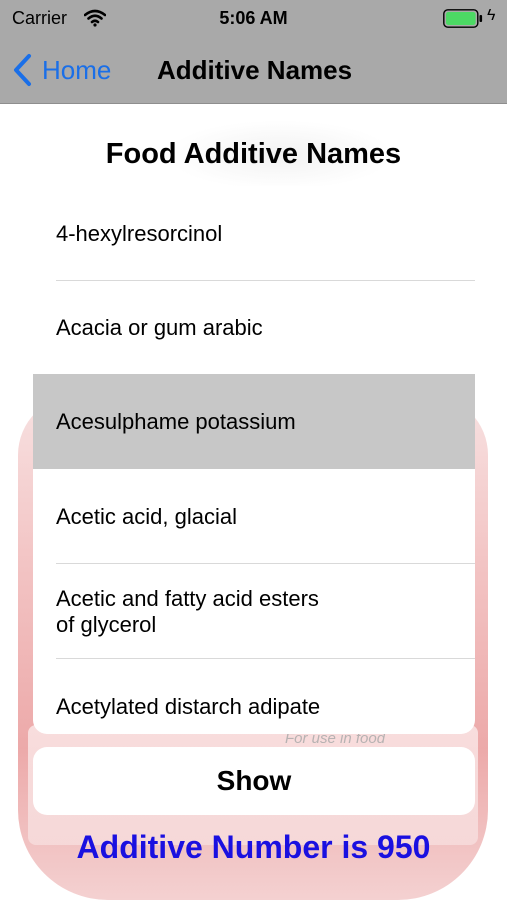 The image size is (507, 900). I want to click on status-bar: Carrier 5:06 AM ϟ, so click(253, 19).